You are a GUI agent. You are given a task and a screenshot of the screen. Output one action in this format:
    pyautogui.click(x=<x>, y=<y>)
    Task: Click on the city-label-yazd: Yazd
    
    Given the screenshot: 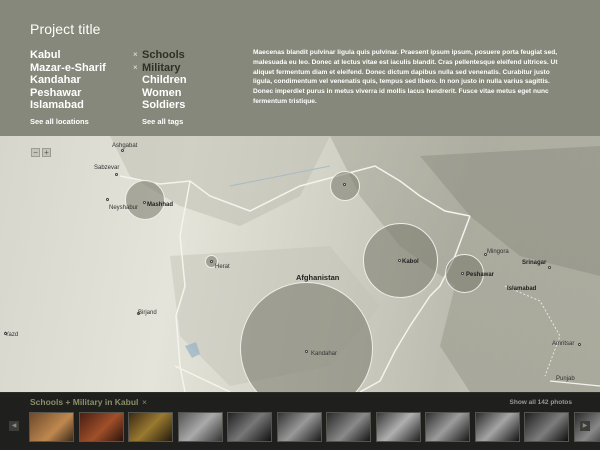 What is the action you would take?
    pyautogui.click(x=12, y=335)
    